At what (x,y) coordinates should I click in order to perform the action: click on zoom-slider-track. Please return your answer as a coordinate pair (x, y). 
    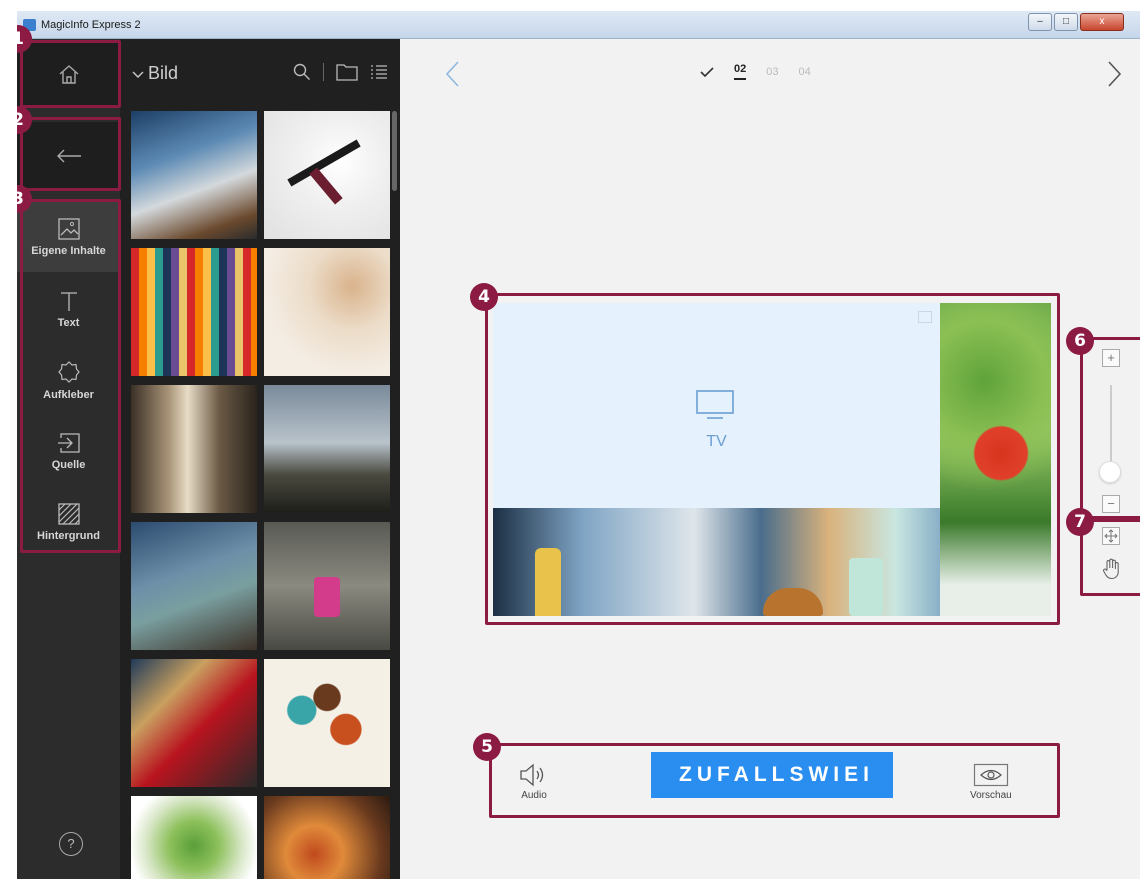
    Looking at the image, I should click on (1111, 428).